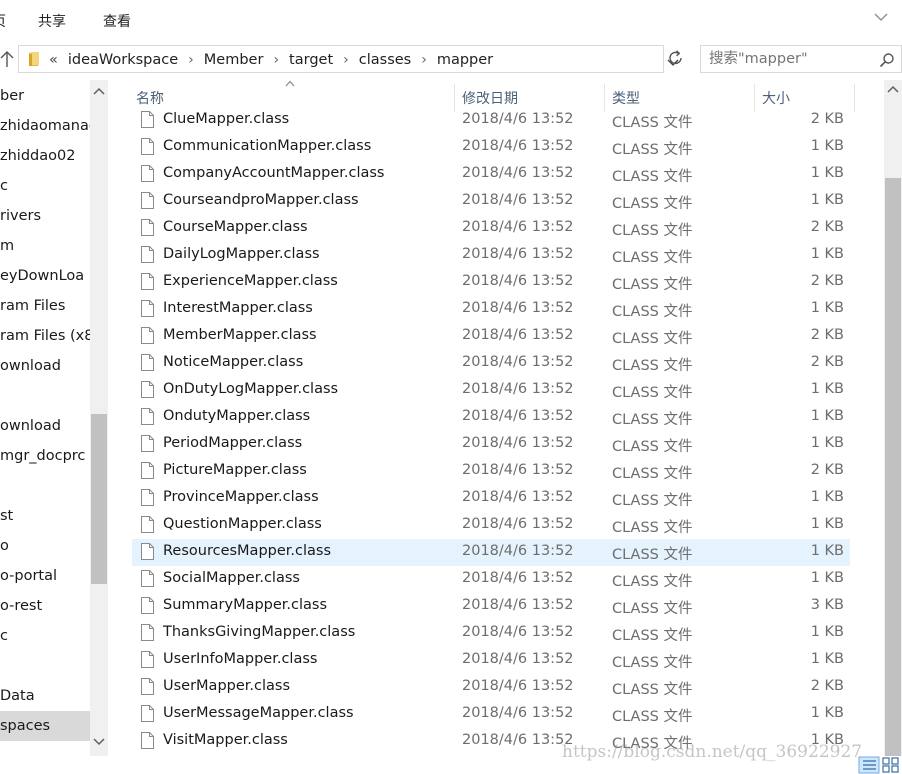 This screenshot has width=902, height=774. What do you see at coordinates (789, 59) in the screenshot?
I see `search-input` at bounding box center [789, 59].